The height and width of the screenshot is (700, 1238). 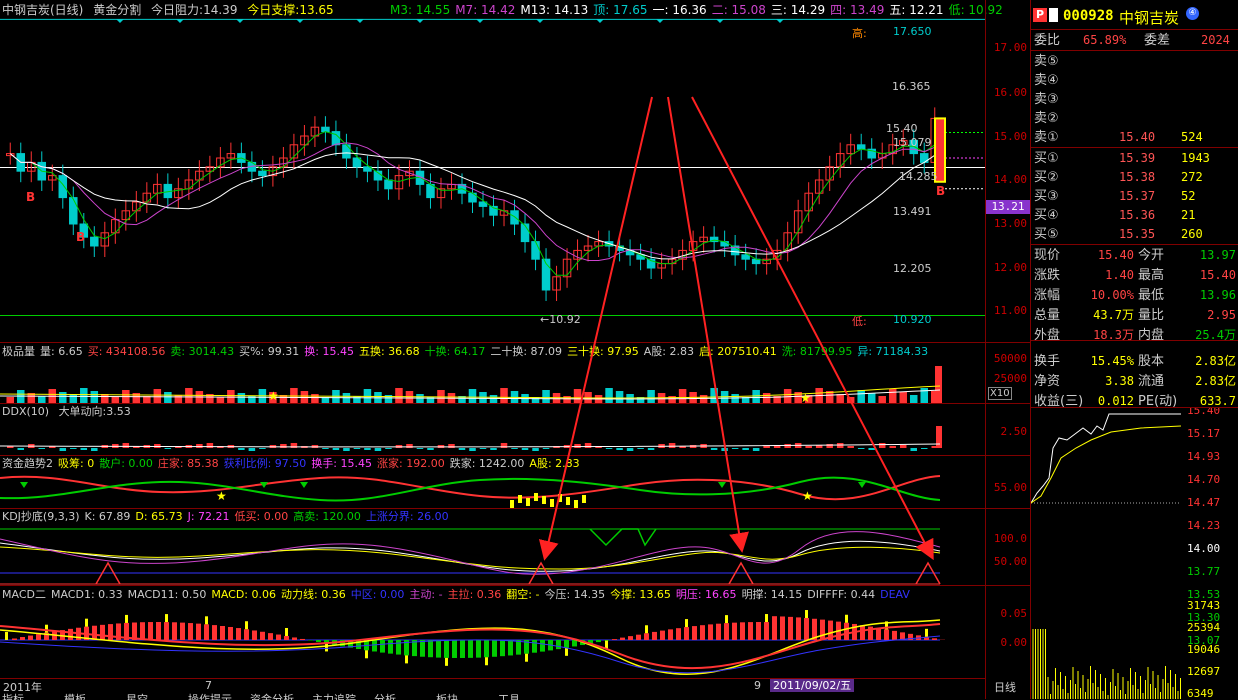 What do you see at coordinates (492, 436) in the screenshot?
I see `ddx-chart` at bounding box center [492, 436].